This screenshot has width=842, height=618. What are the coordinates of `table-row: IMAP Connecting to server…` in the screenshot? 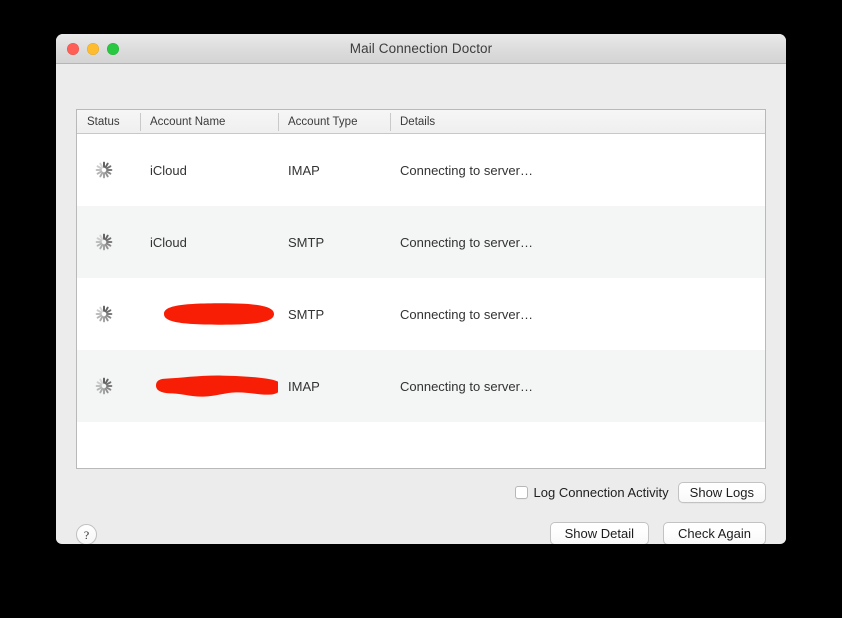 It's located at (421, 386).